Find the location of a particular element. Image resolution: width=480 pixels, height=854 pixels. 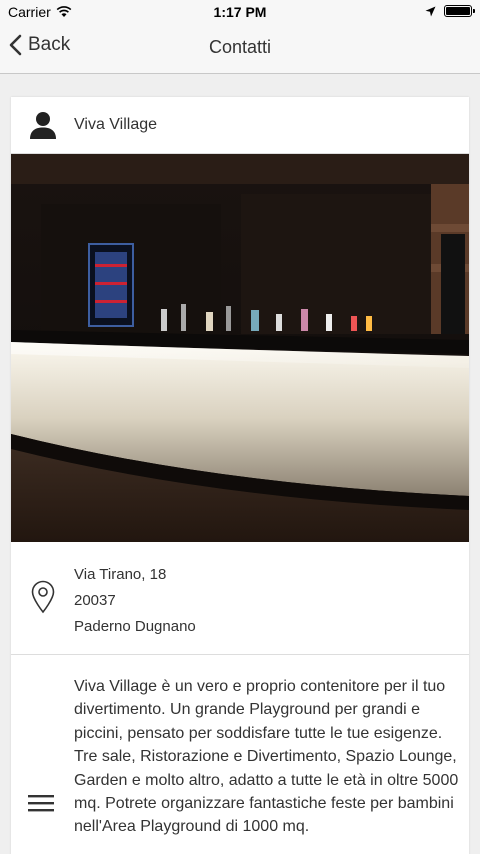

page-title: Contatti is located at coordinates (240, 47).